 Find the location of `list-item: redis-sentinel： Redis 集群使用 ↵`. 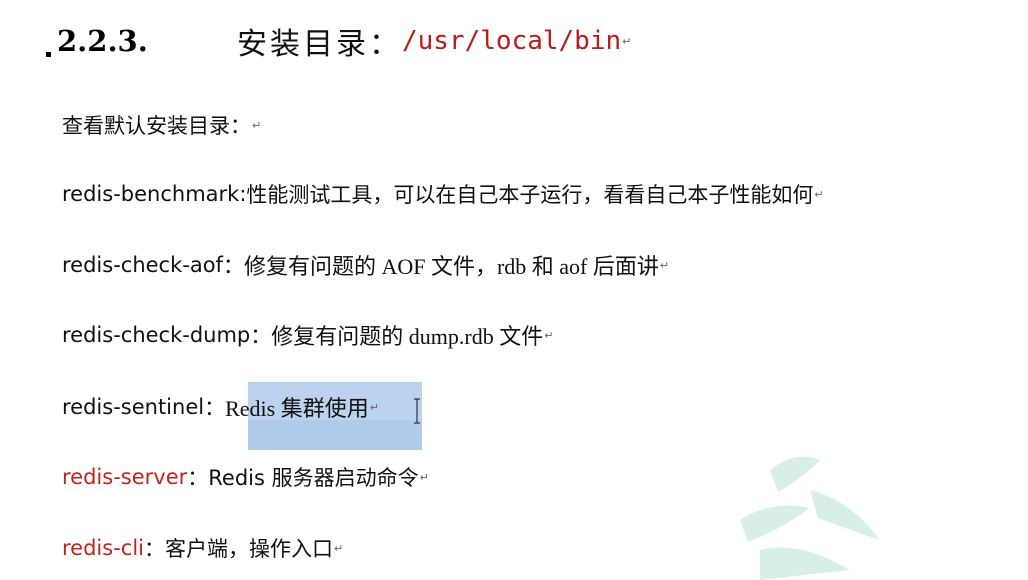

list-item: redis-sentinel： Redis 集群使用 ↵ is located at coordinates (220, 407).